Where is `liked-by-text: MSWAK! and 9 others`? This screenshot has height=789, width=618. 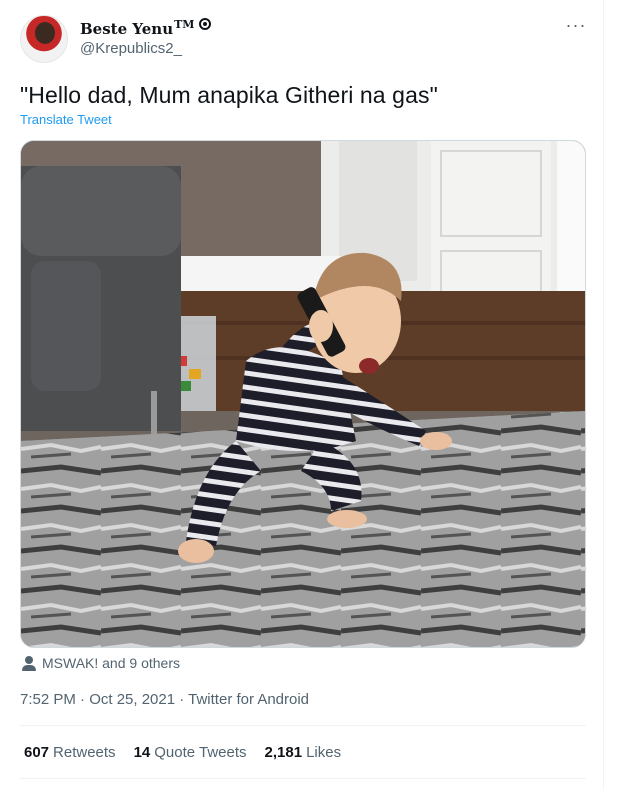 liked-by-text: MSWAK! and 9 others is located at coordinates (111, 663).